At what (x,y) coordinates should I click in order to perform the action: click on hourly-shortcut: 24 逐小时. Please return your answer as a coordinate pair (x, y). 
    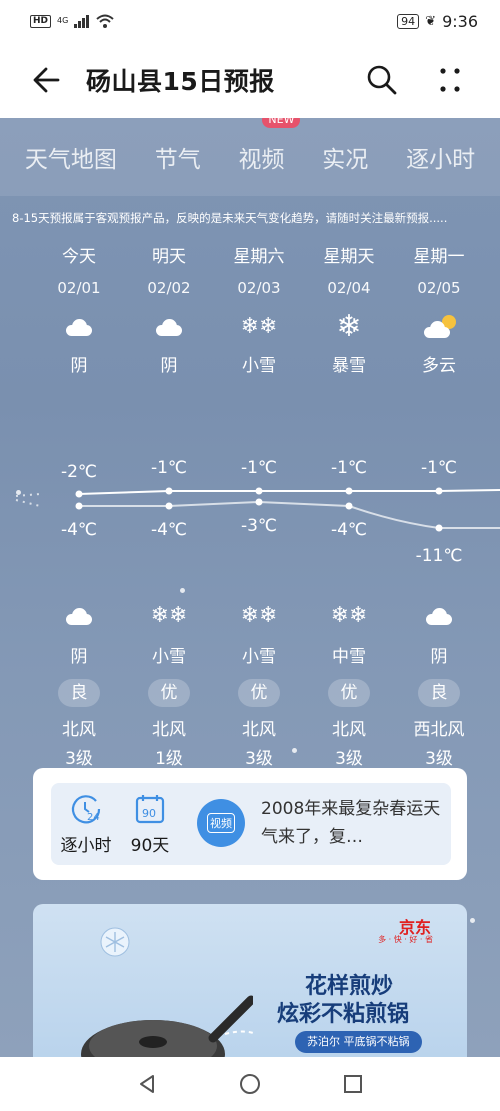
    Looking at the image, I should click on (86, 824).